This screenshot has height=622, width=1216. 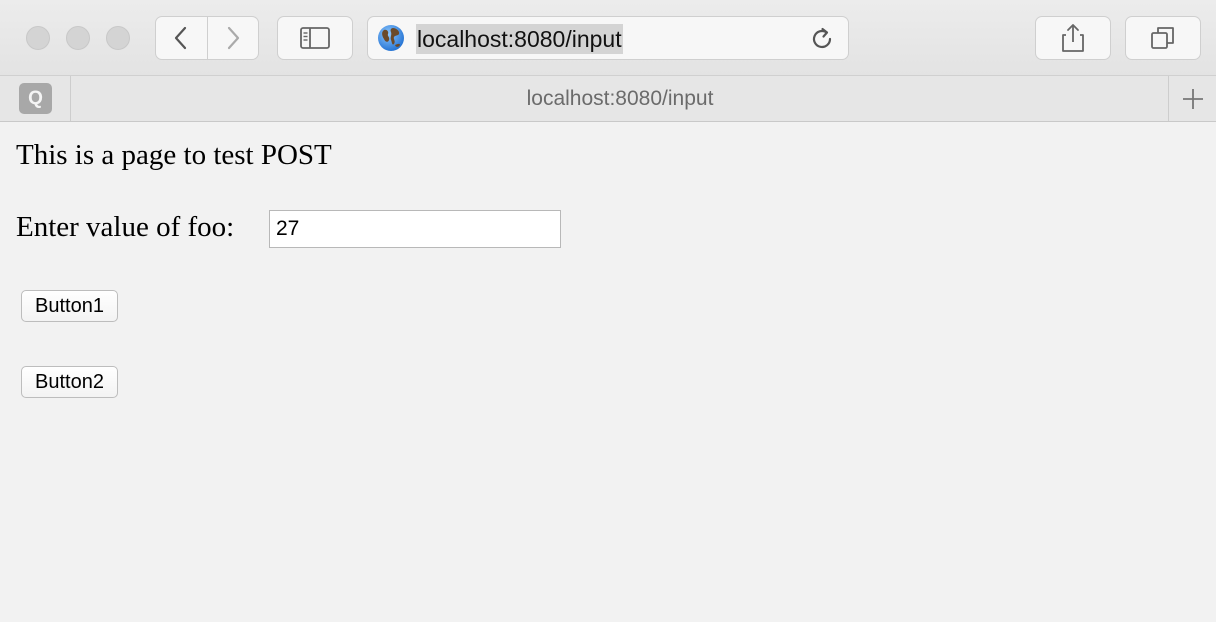 I want to click on minimize-window-button, so click(x=78, y=38).